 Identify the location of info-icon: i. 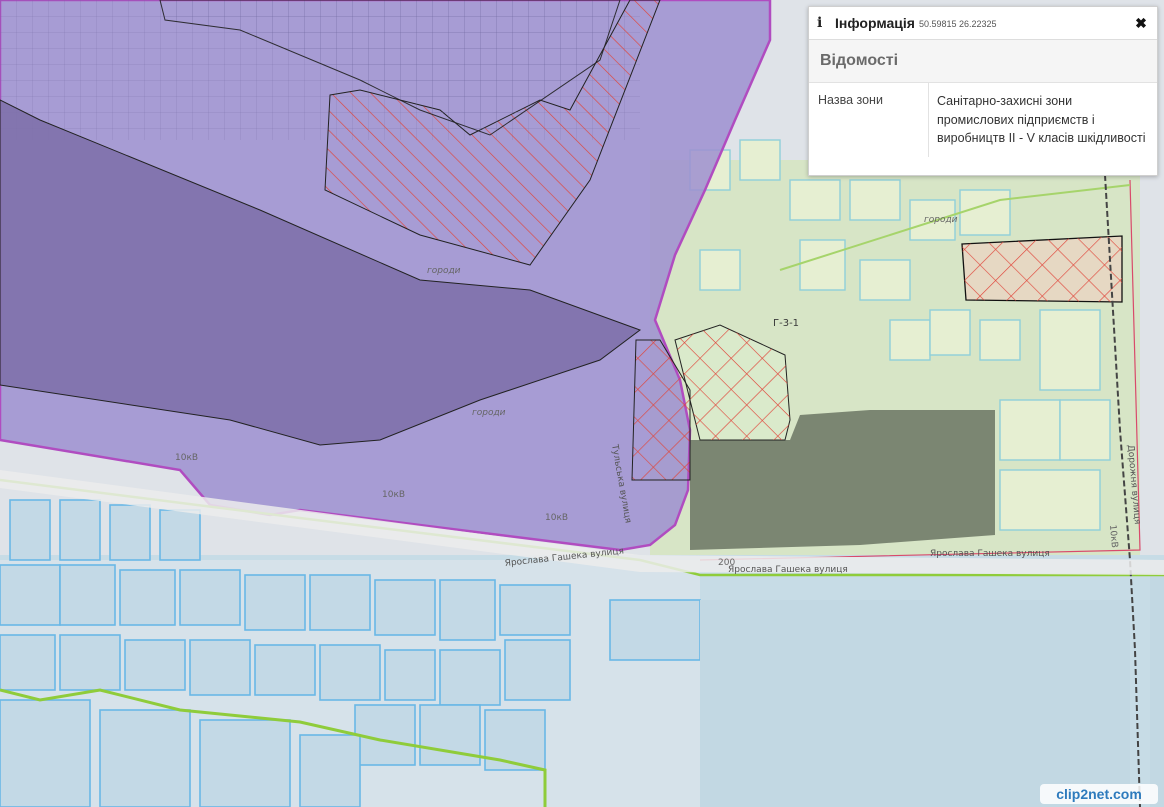
(820, 23).